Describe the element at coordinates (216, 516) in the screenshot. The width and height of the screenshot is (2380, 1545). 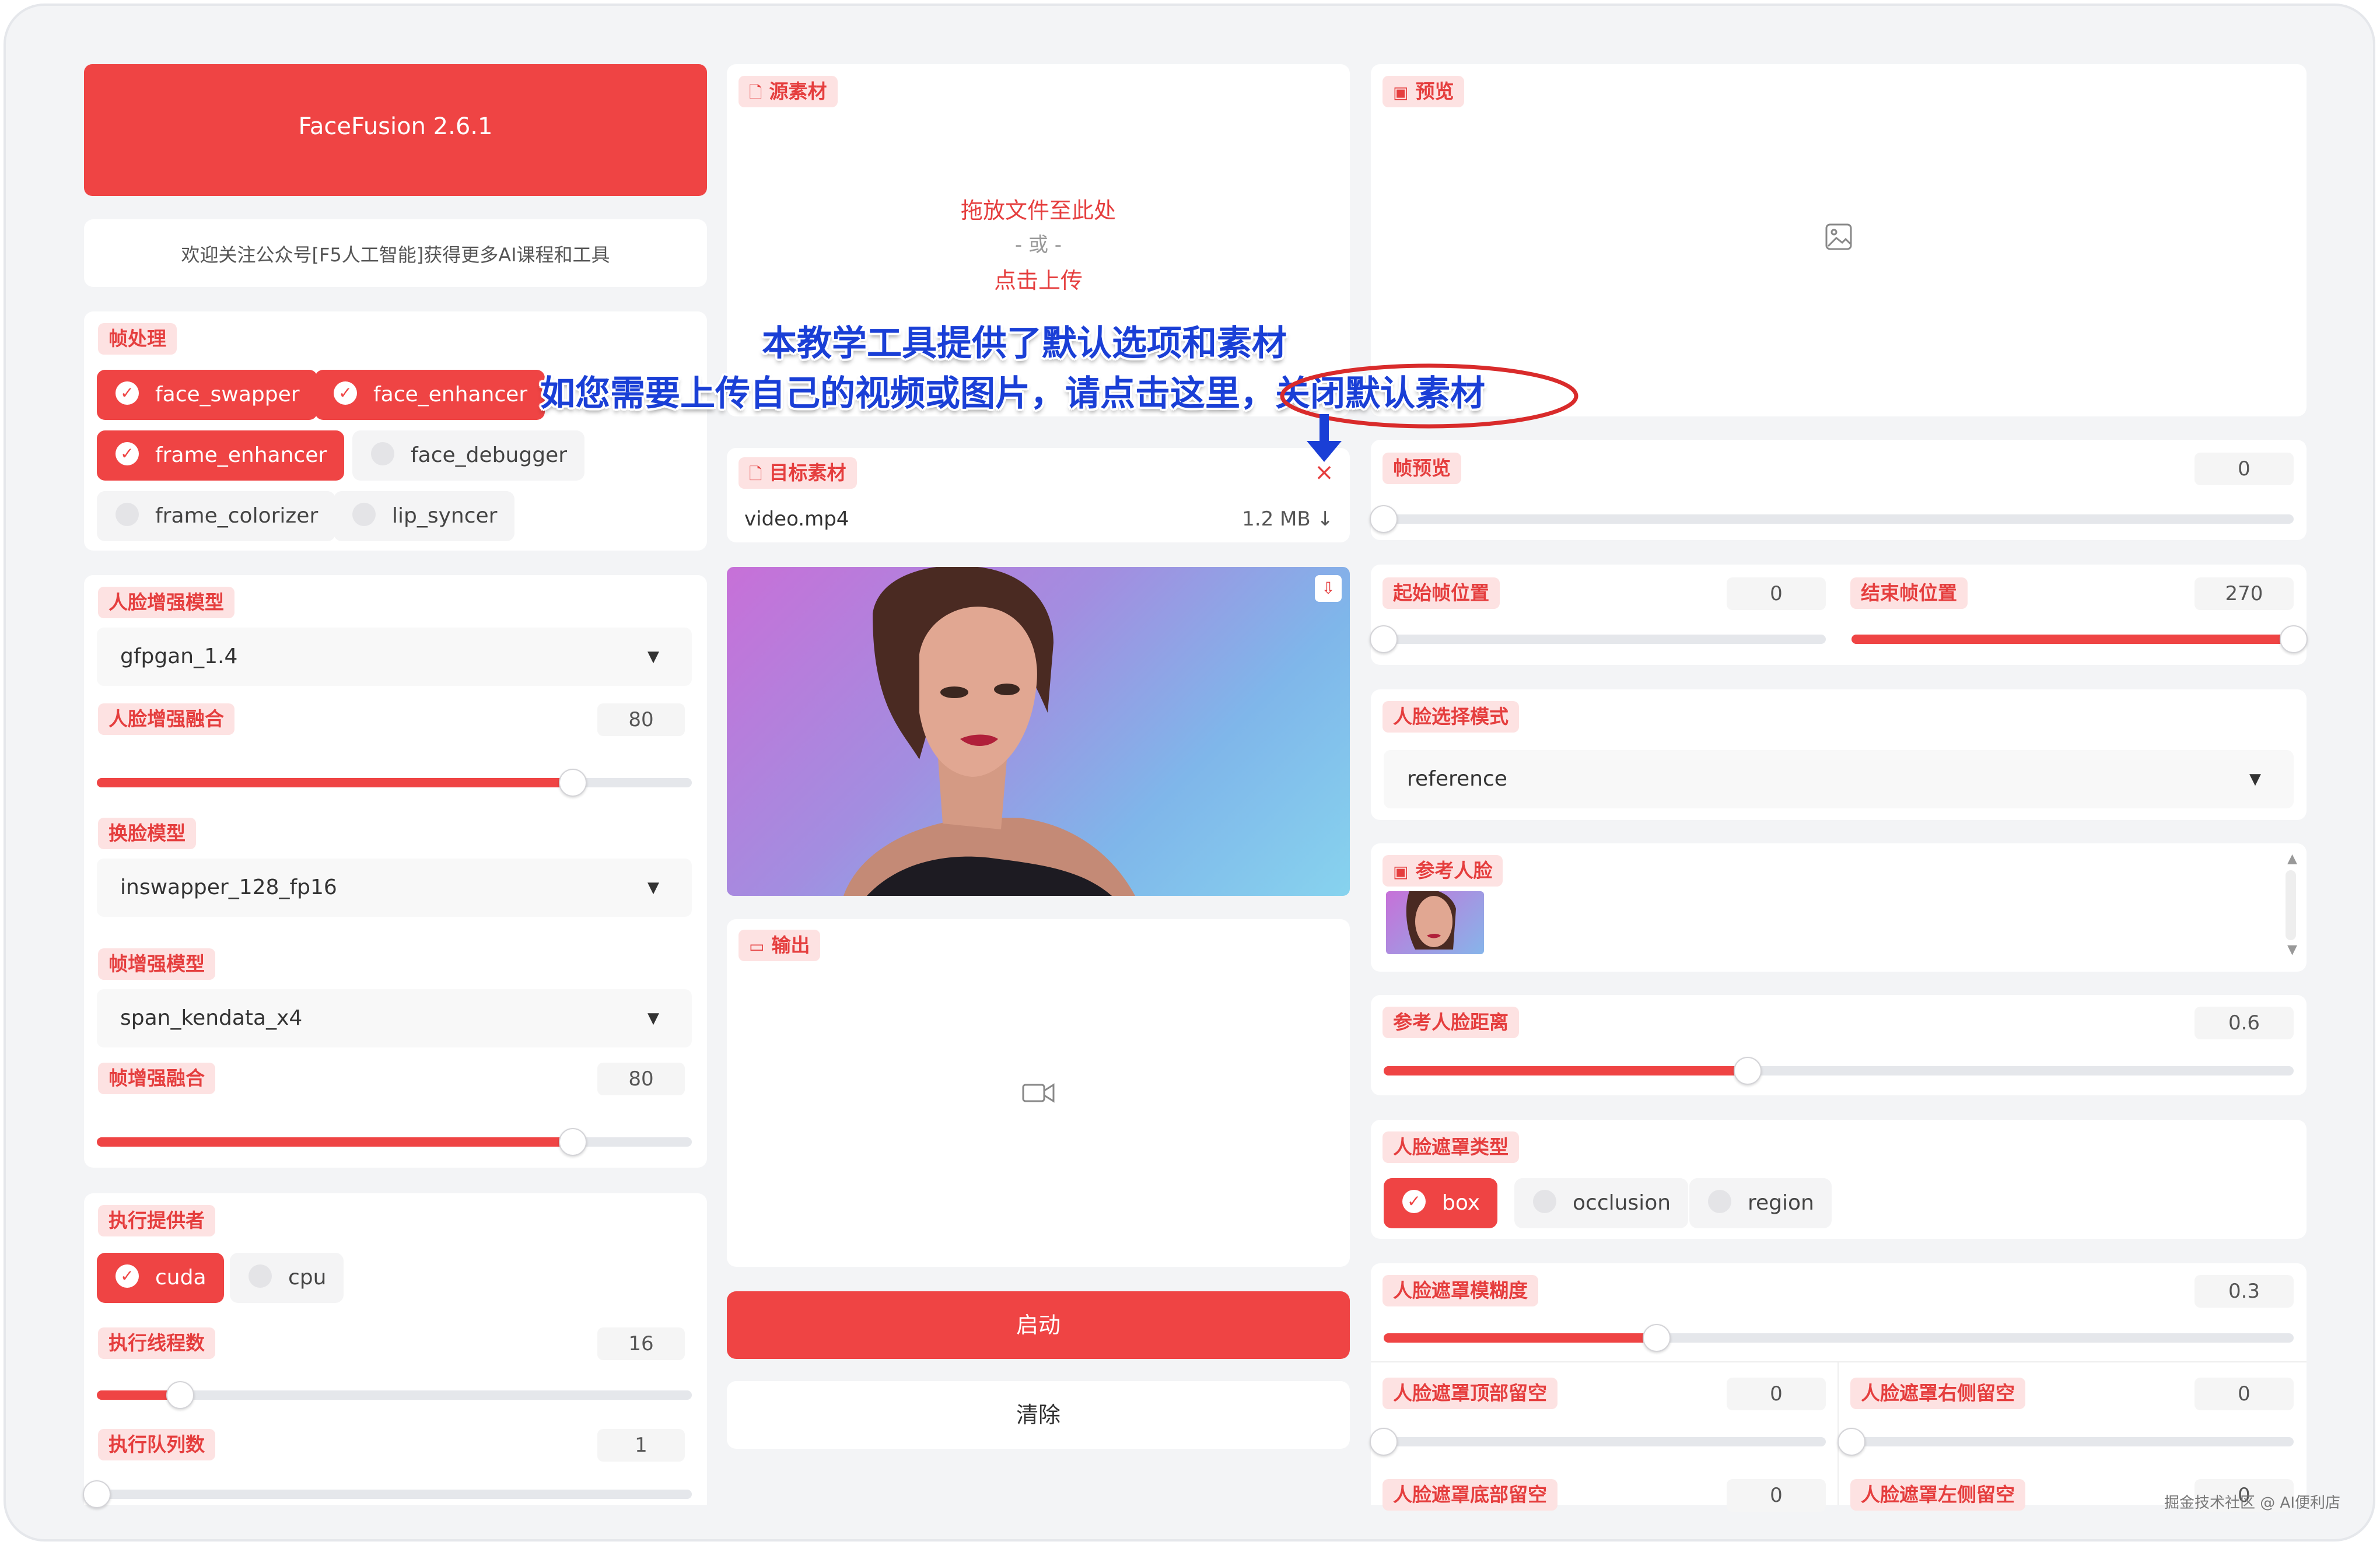
I see `checkbox-frame-colorizer: frame_colorizer` at that location.